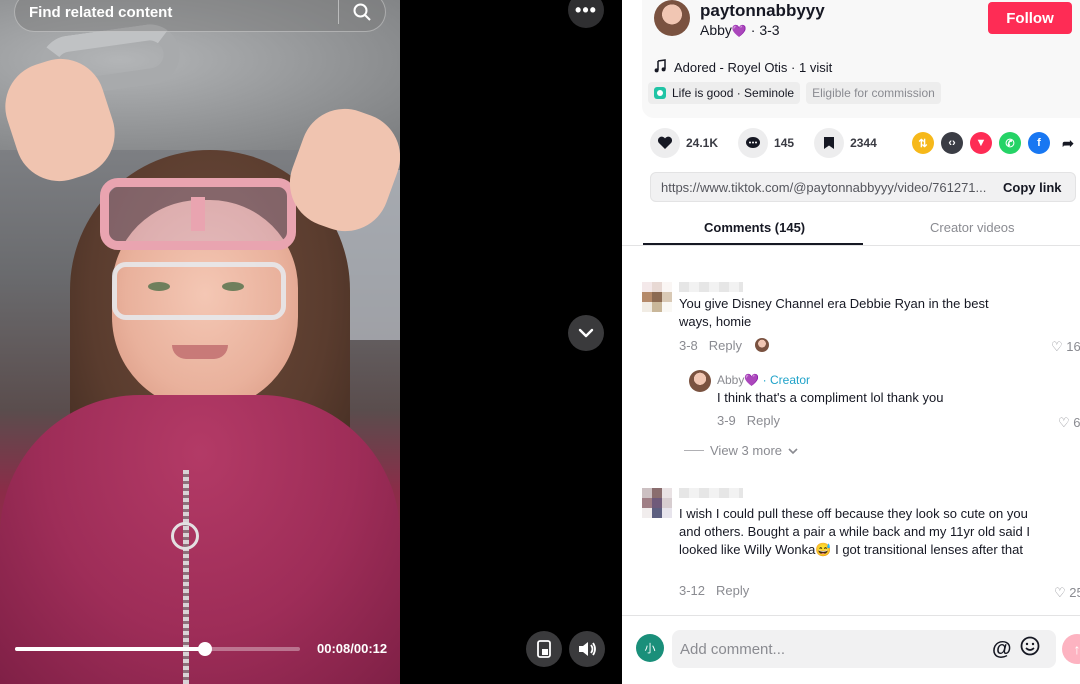 The height and width of the screenshot is (684, 1080). What do you see at coordinates (660, 67) in the screenshot?
I see `music-note-icon` at bounding box center [660, 67].